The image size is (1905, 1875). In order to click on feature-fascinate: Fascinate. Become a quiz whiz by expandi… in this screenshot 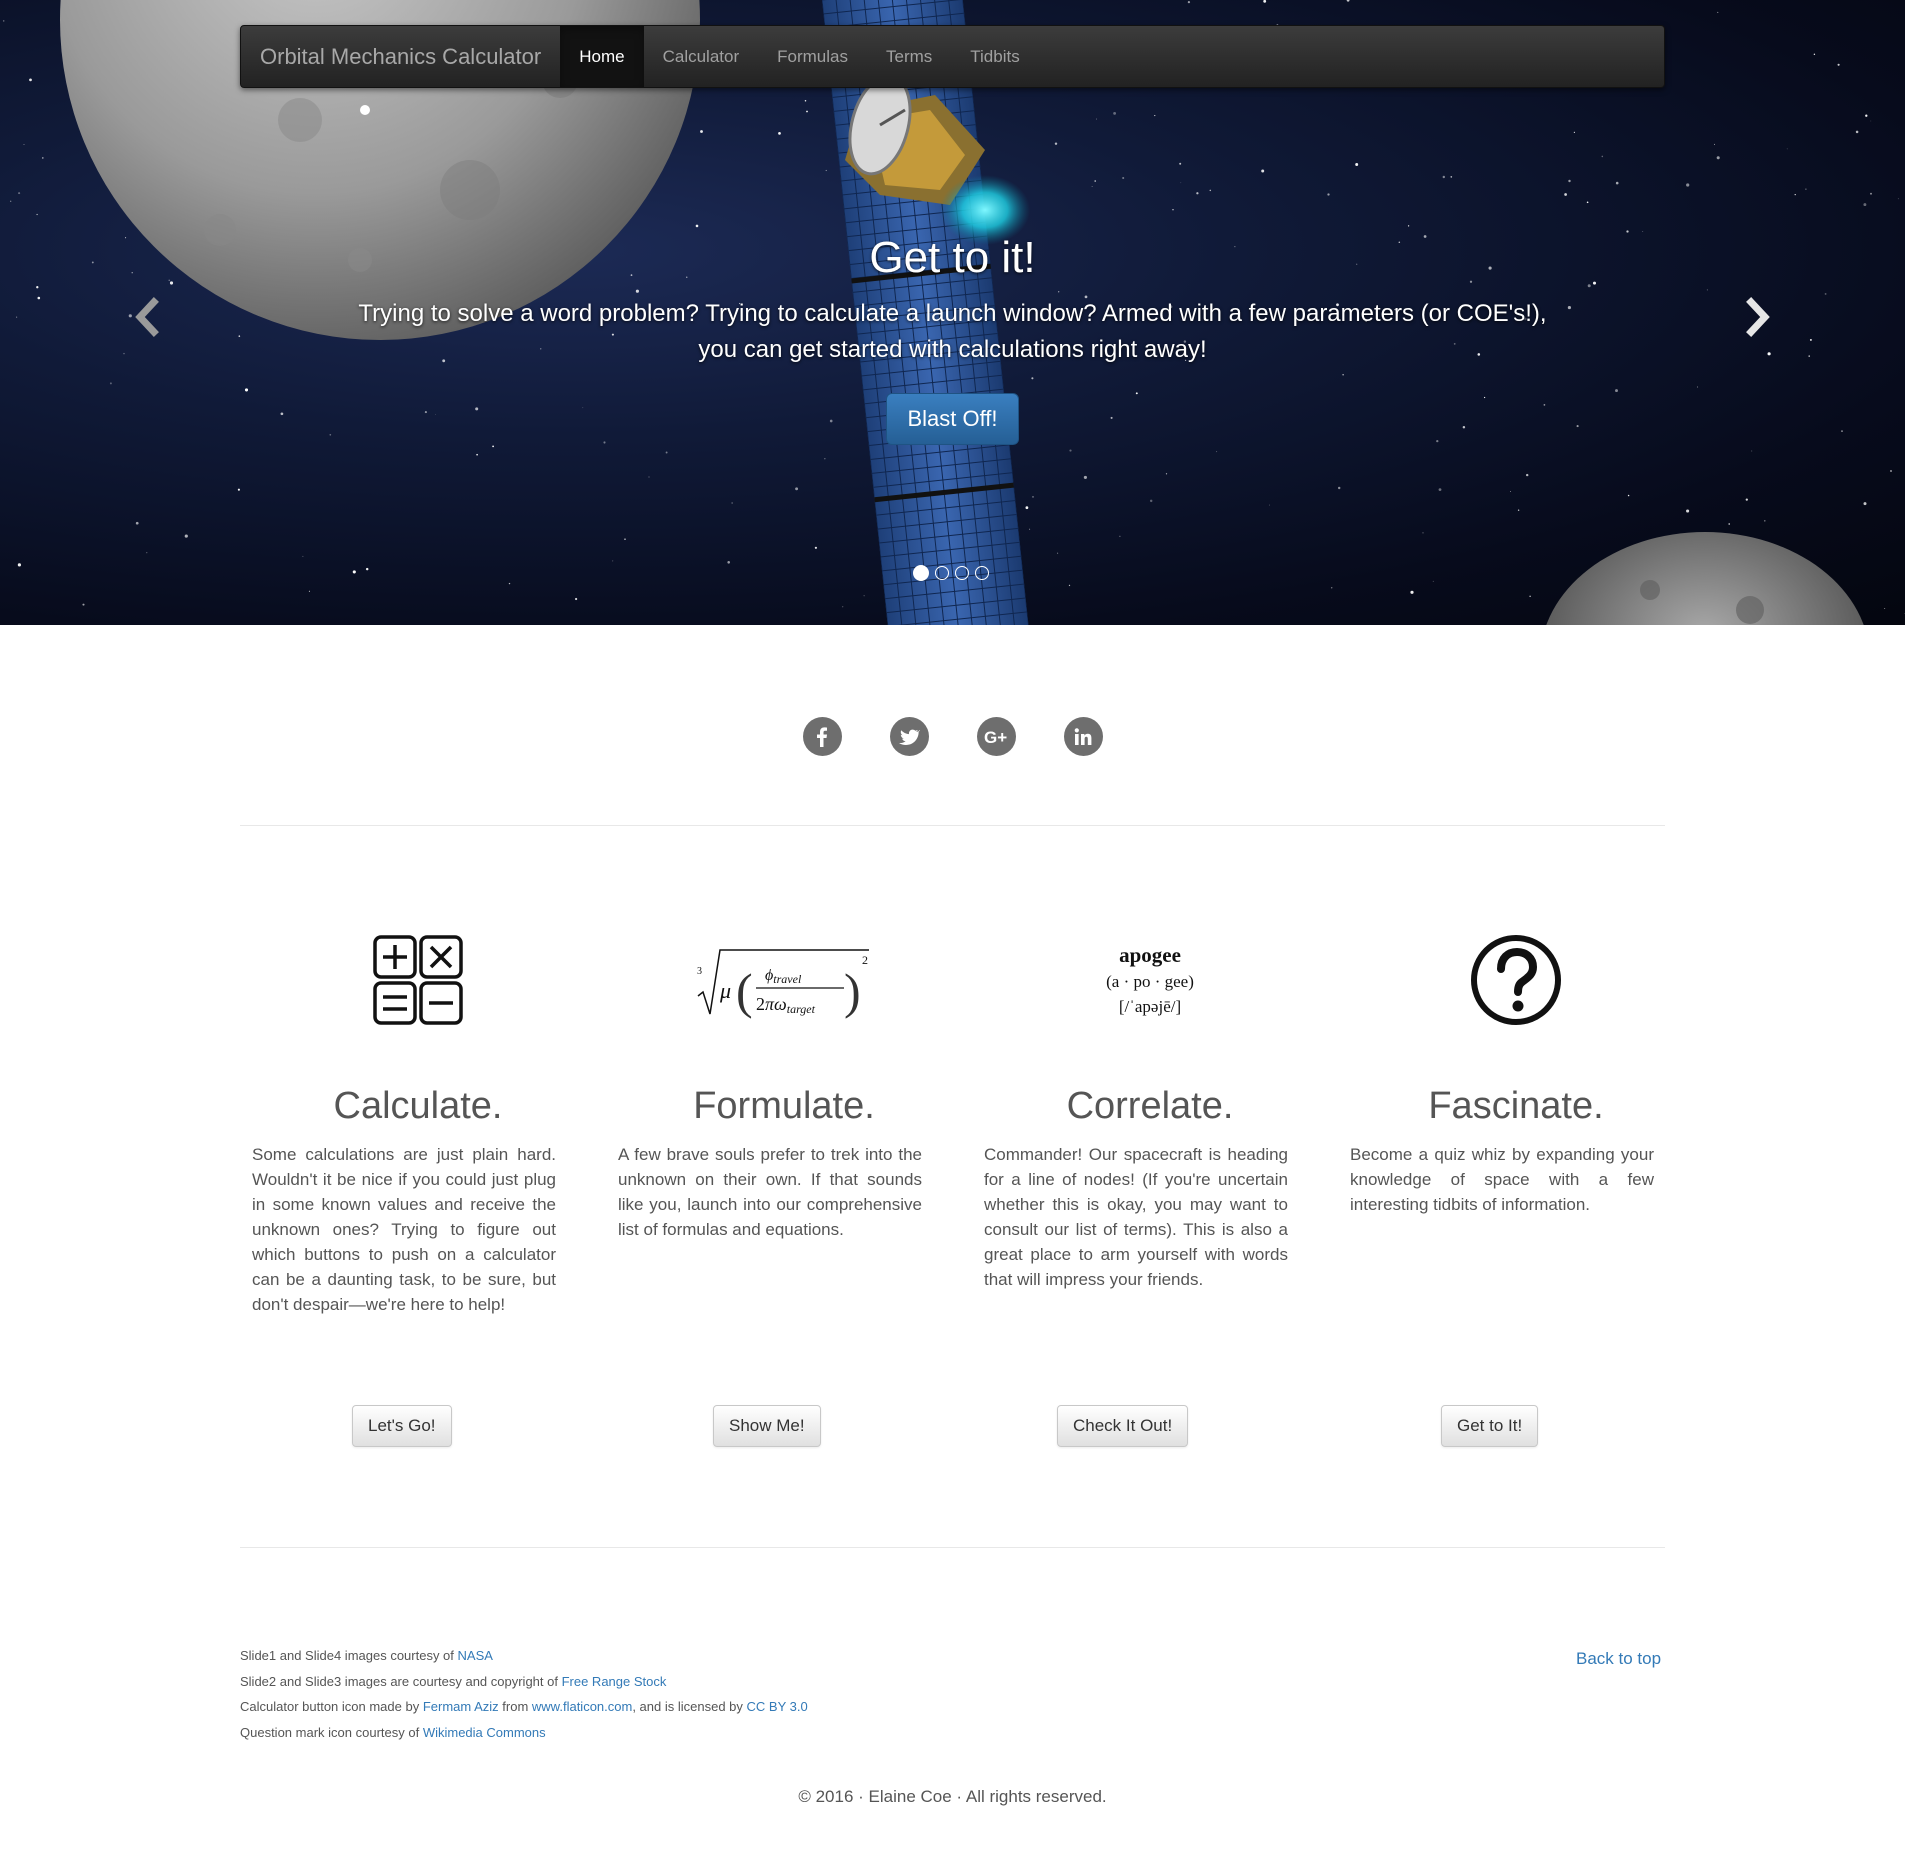, I will do `click(1516, 1185)`.